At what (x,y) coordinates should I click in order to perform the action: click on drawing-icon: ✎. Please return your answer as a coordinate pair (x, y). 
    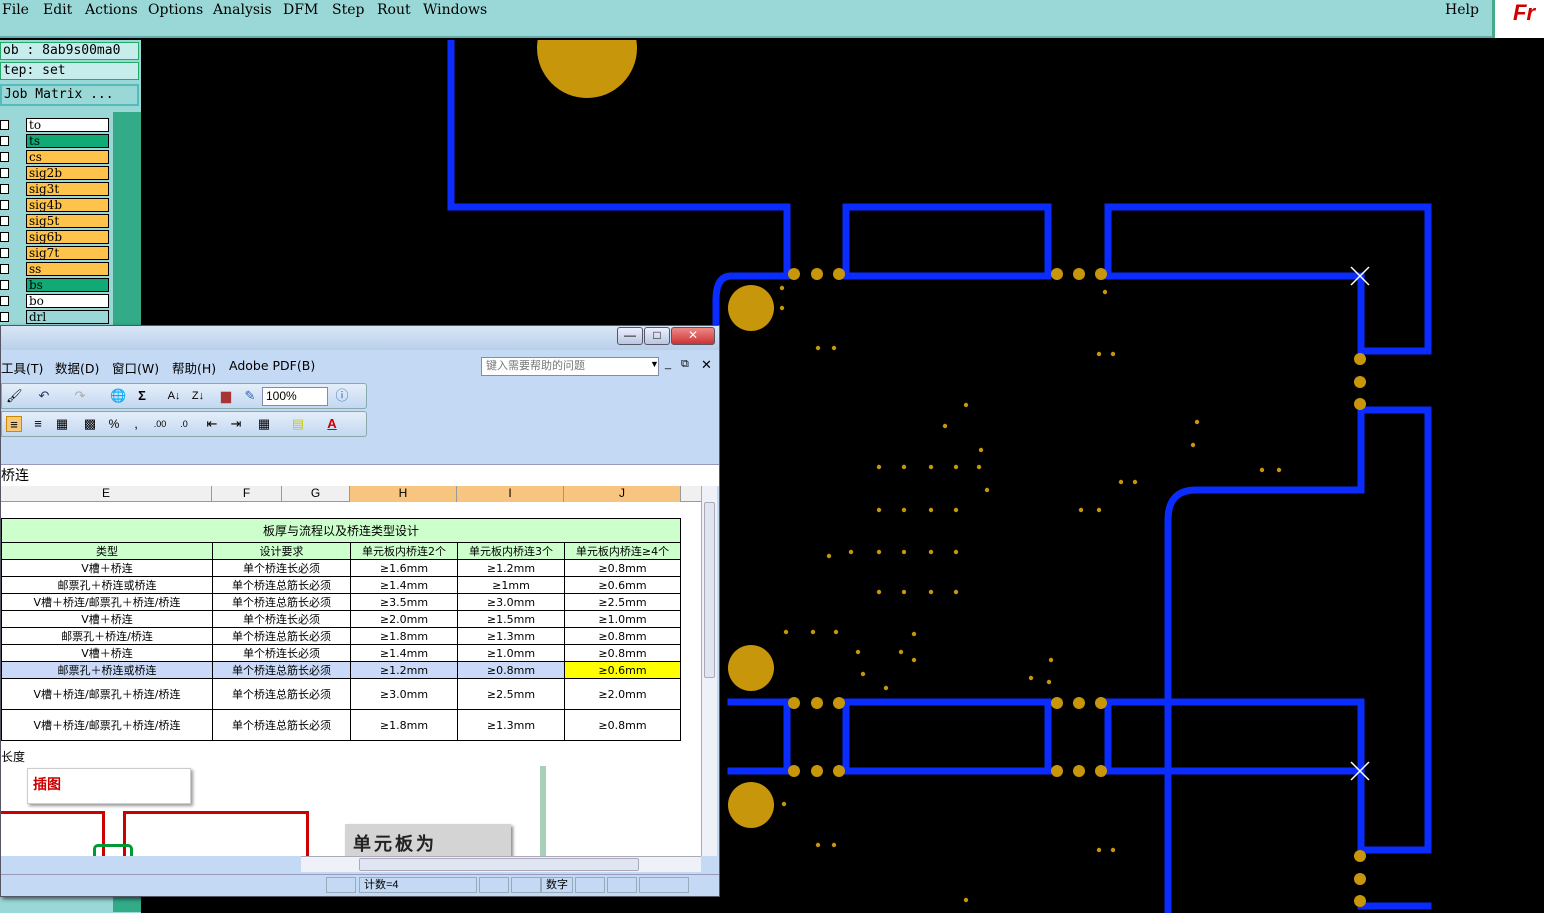
    Looking at the image, I should click on (250, 396).